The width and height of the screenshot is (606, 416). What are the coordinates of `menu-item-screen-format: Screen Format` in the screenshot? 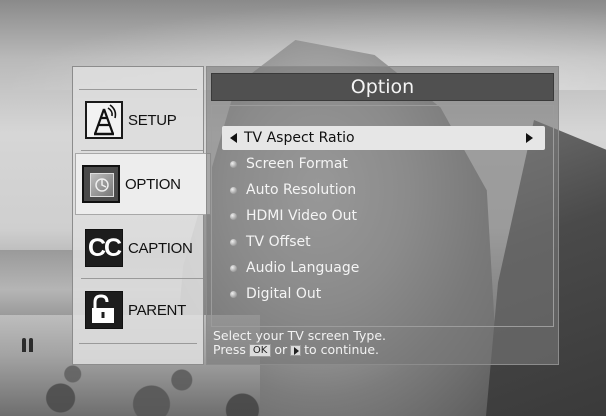 It's located at (383, 164).